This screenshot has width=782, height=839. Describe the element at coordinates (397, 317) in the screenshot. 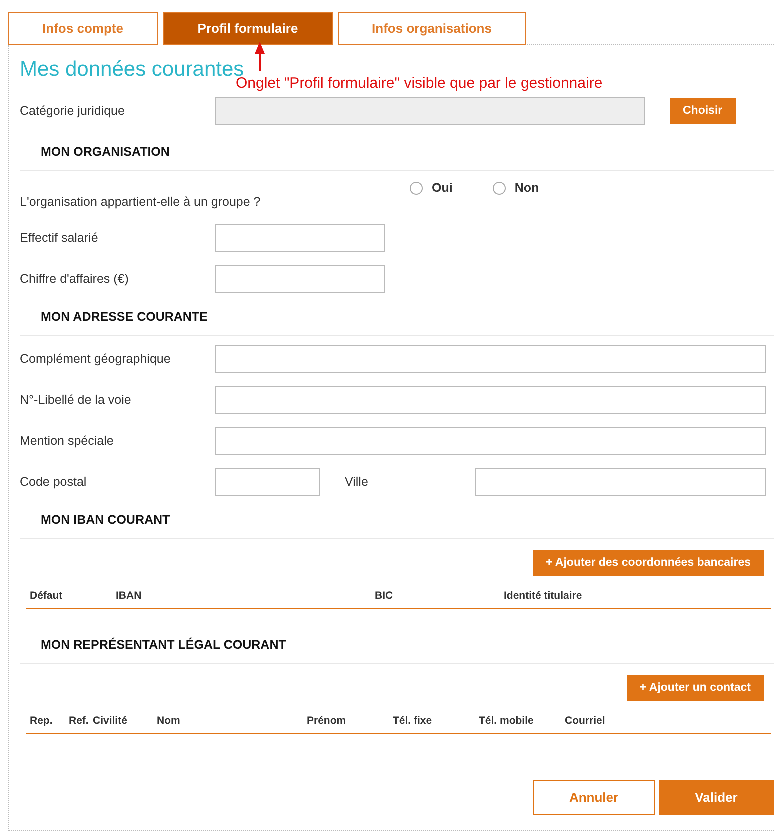

I see `section-heading: MON ADRESSE COURANTE` at that location.